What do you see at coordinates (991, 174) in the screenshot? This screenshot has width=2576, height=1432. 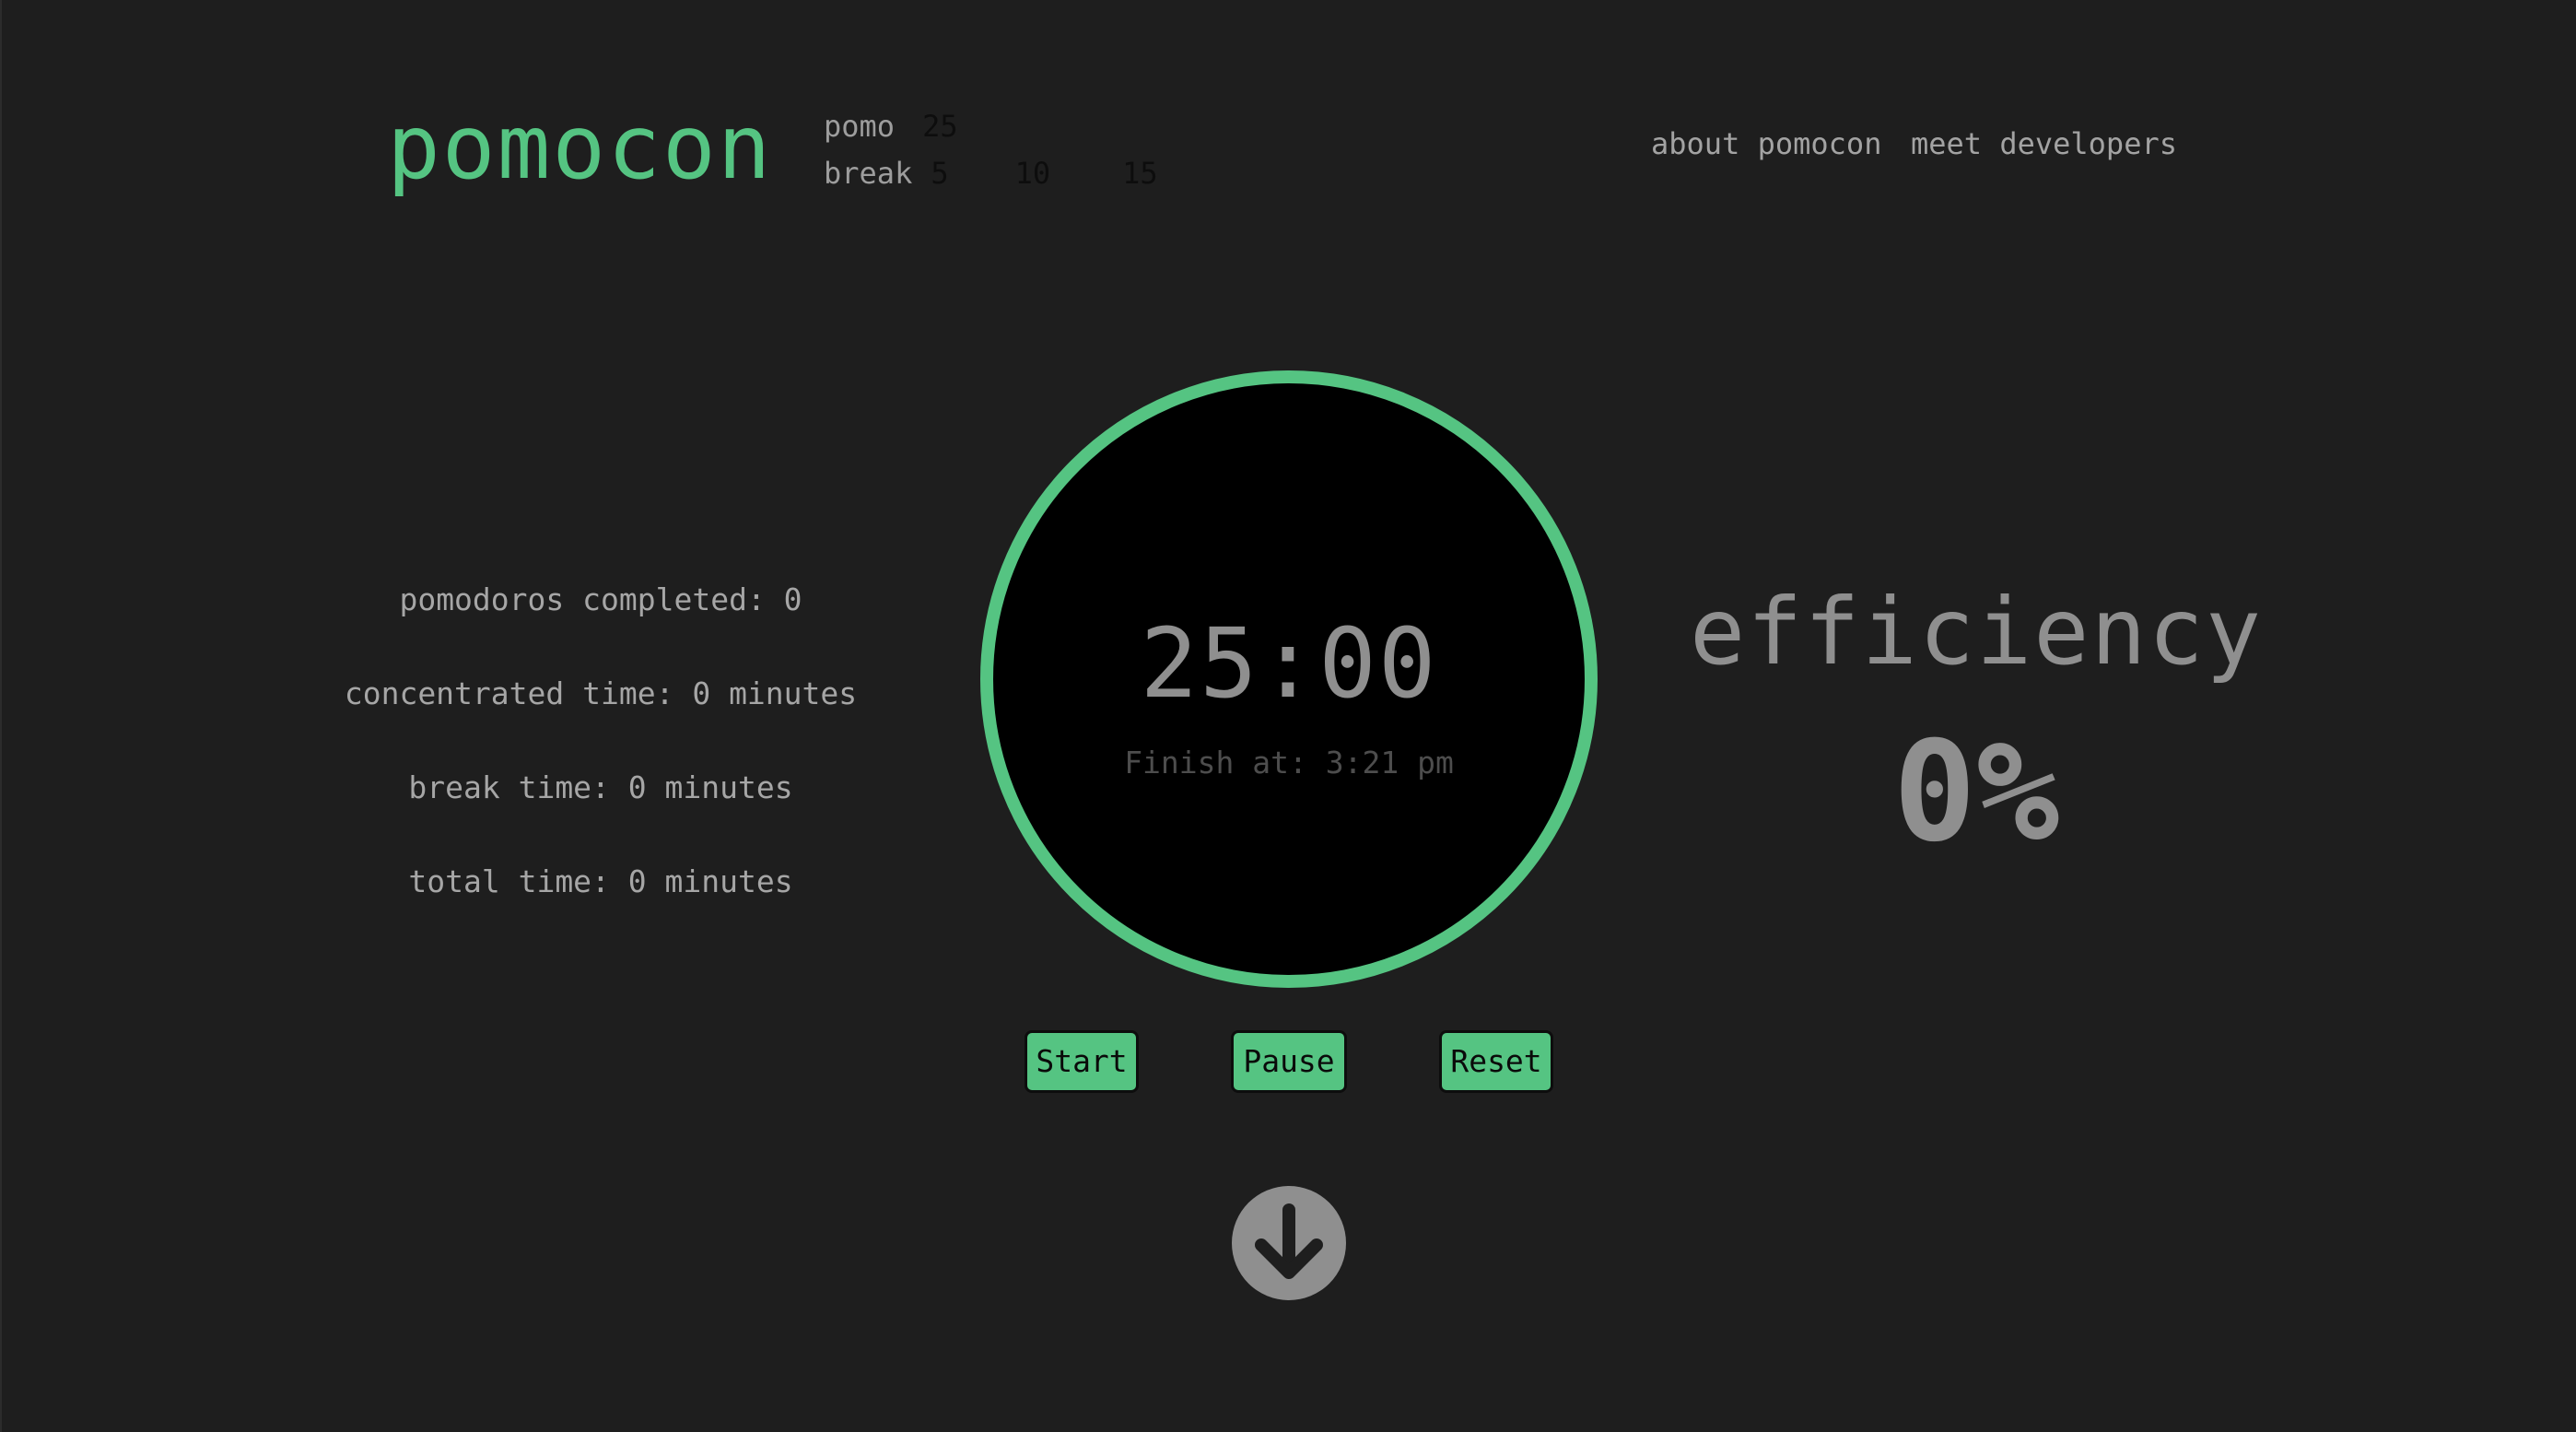 I see `break-length-setting: break 5 10 15` at bounding box center [991, 174].